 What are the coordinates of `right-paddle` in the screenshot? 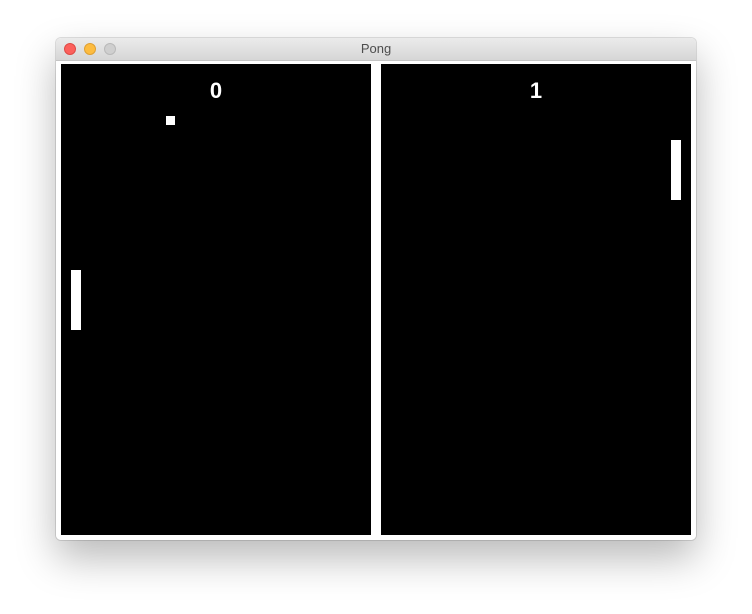 It's located at (676, 170).